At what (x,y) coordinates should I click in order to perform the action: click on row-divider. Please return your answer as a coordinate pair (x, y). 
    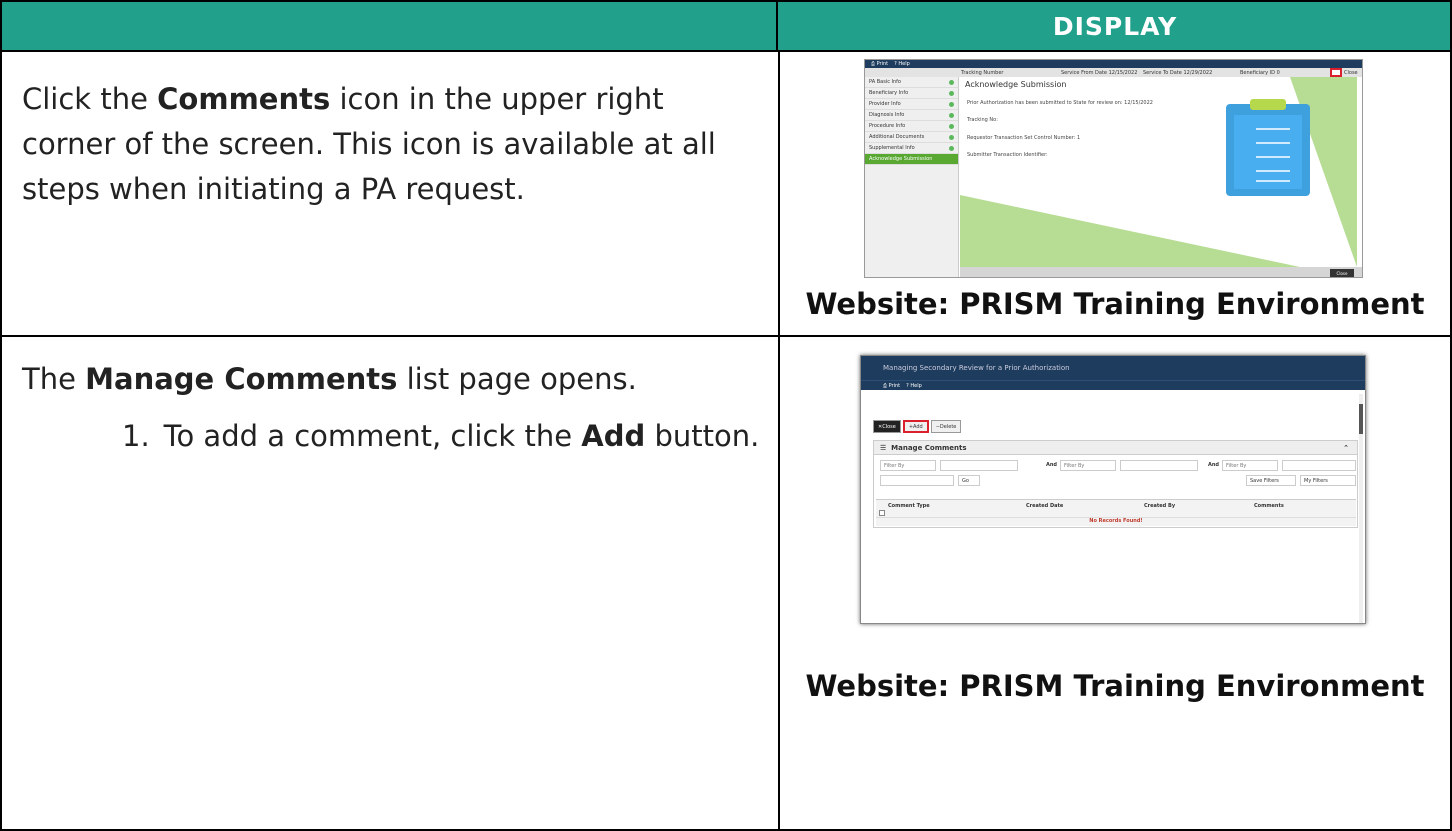
    Looking at the image, I should click on (726, 336).